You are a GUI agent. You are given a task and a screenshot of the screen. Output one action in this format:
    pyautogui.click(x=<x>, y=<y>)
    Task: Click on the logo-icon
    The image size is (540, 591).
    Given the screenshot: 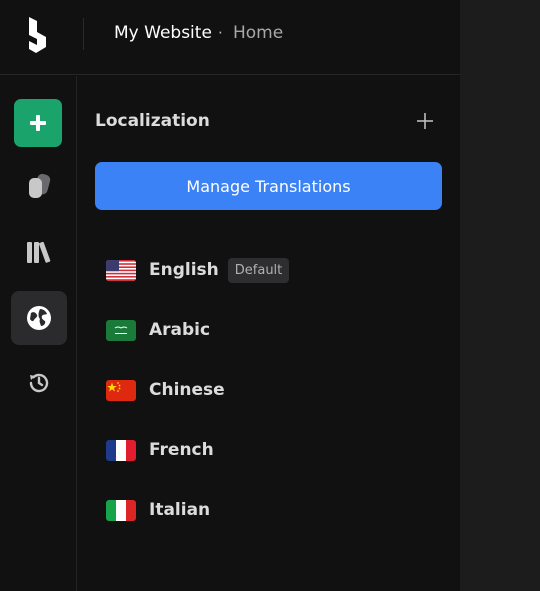 What is the action you would take?
    pyautogui.click(x=37, y=35)
    